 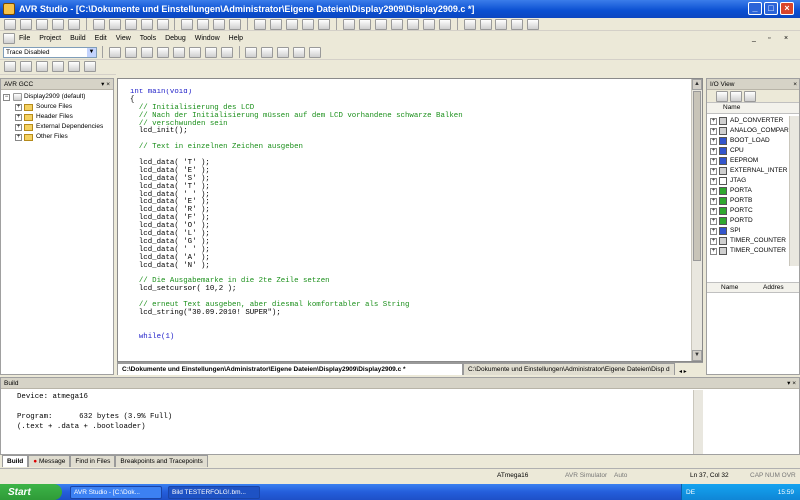 What do you see at coordinates (786, 38) in the screenshot?
I see `mdi-close-button: ×` at bounding box center [786, 38].